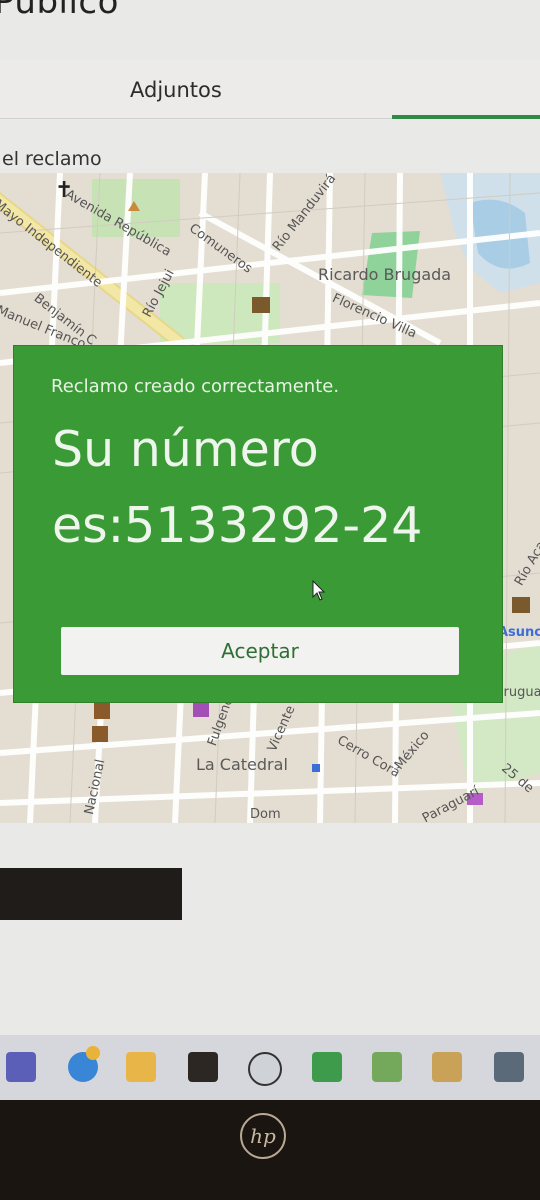 This screenshot has height=1200, width=540. What do you see at coordinates (387, 1067) in the screenshot?
I see `sheet-icon` at bounding box center [387, 1067].